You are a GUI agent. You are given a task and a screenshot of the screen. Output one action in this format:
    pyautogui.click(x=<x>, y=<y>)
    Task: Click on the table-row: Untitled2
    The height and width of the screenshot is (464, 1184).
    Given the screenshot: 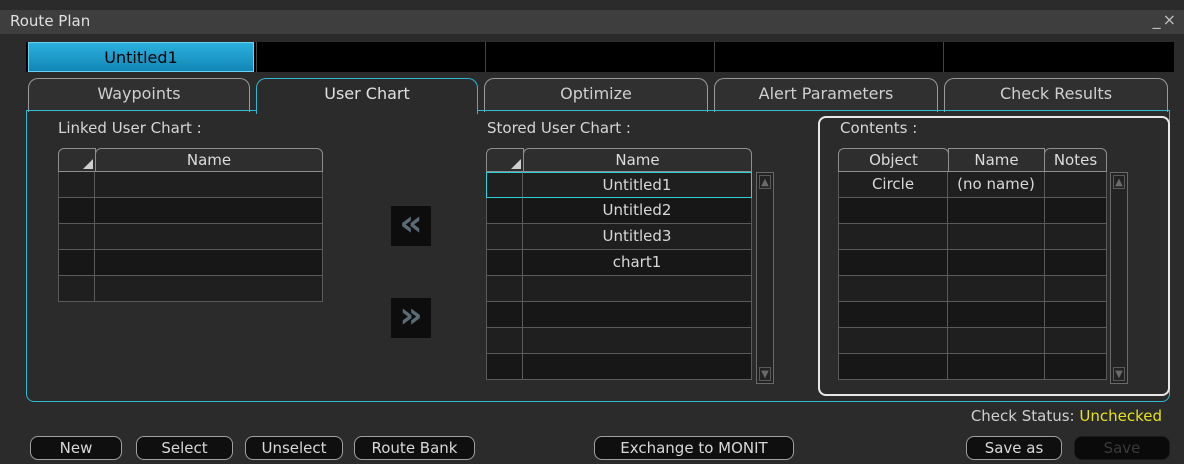 What is the action you would take?
    pyautogui.click(x=619, y=211)
    